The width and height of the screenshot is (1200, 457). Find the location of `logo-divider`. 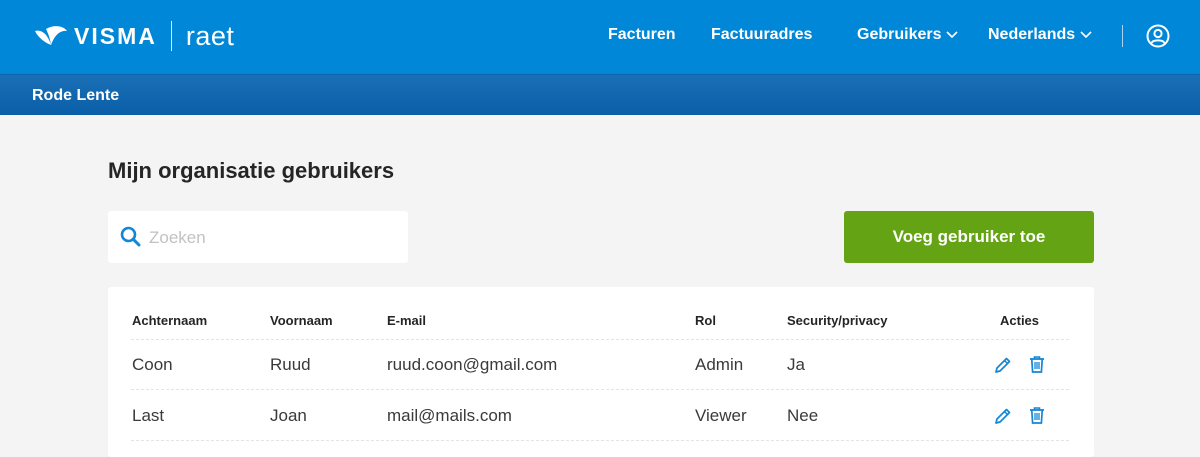

logo-divider is located at coordinates (171, 36).